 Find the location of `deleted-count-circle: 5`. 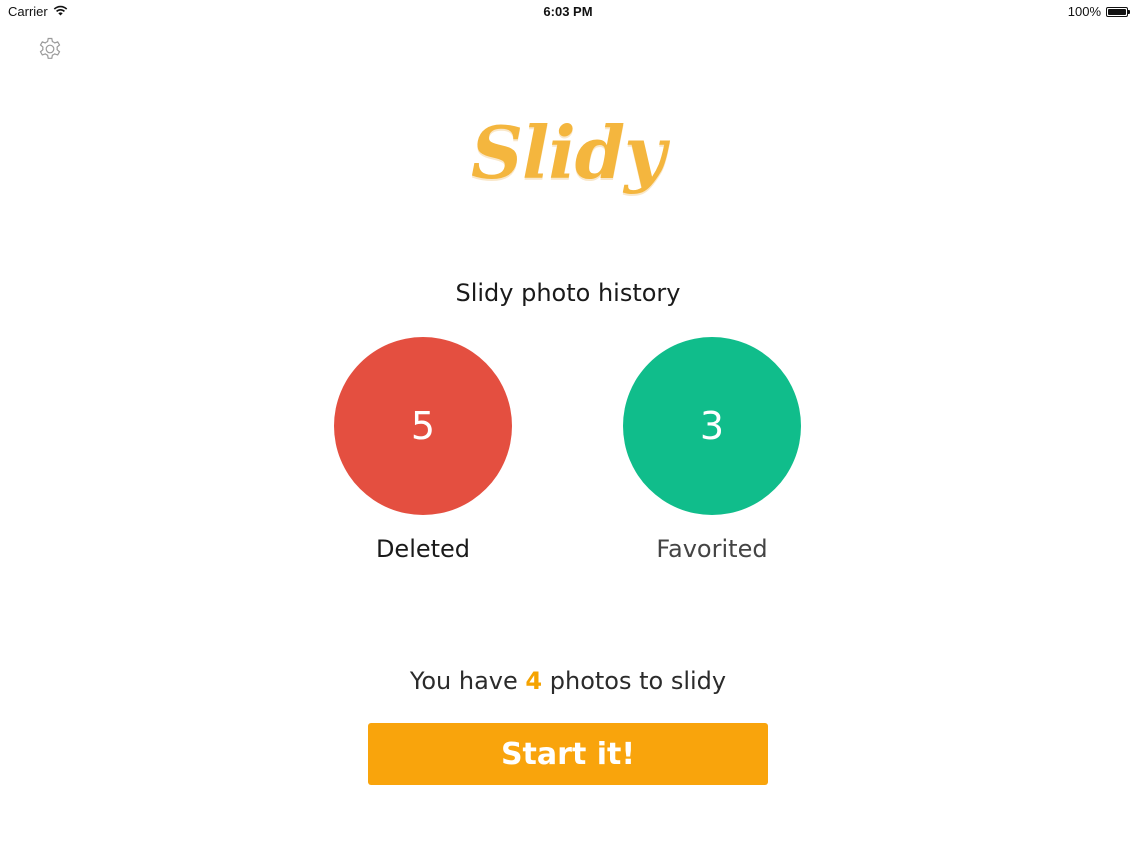

deleted-count-circle: 5 is located at coordinates (423, 426).